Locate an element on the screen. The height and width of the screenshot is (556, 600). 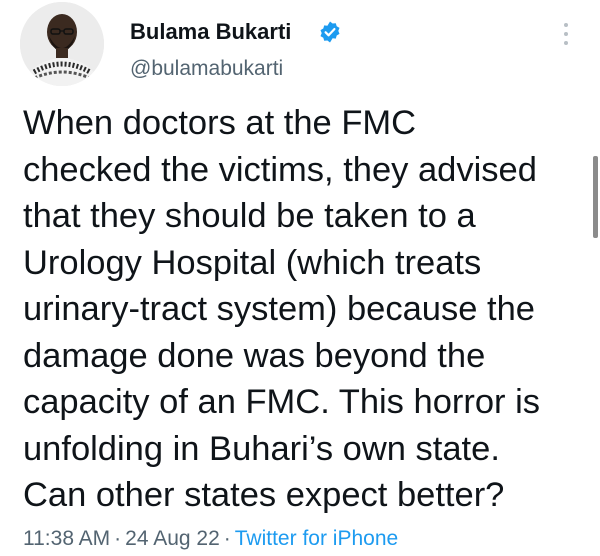
tweet-date: 24 Aug 22 is located at coordinates (172, 538).